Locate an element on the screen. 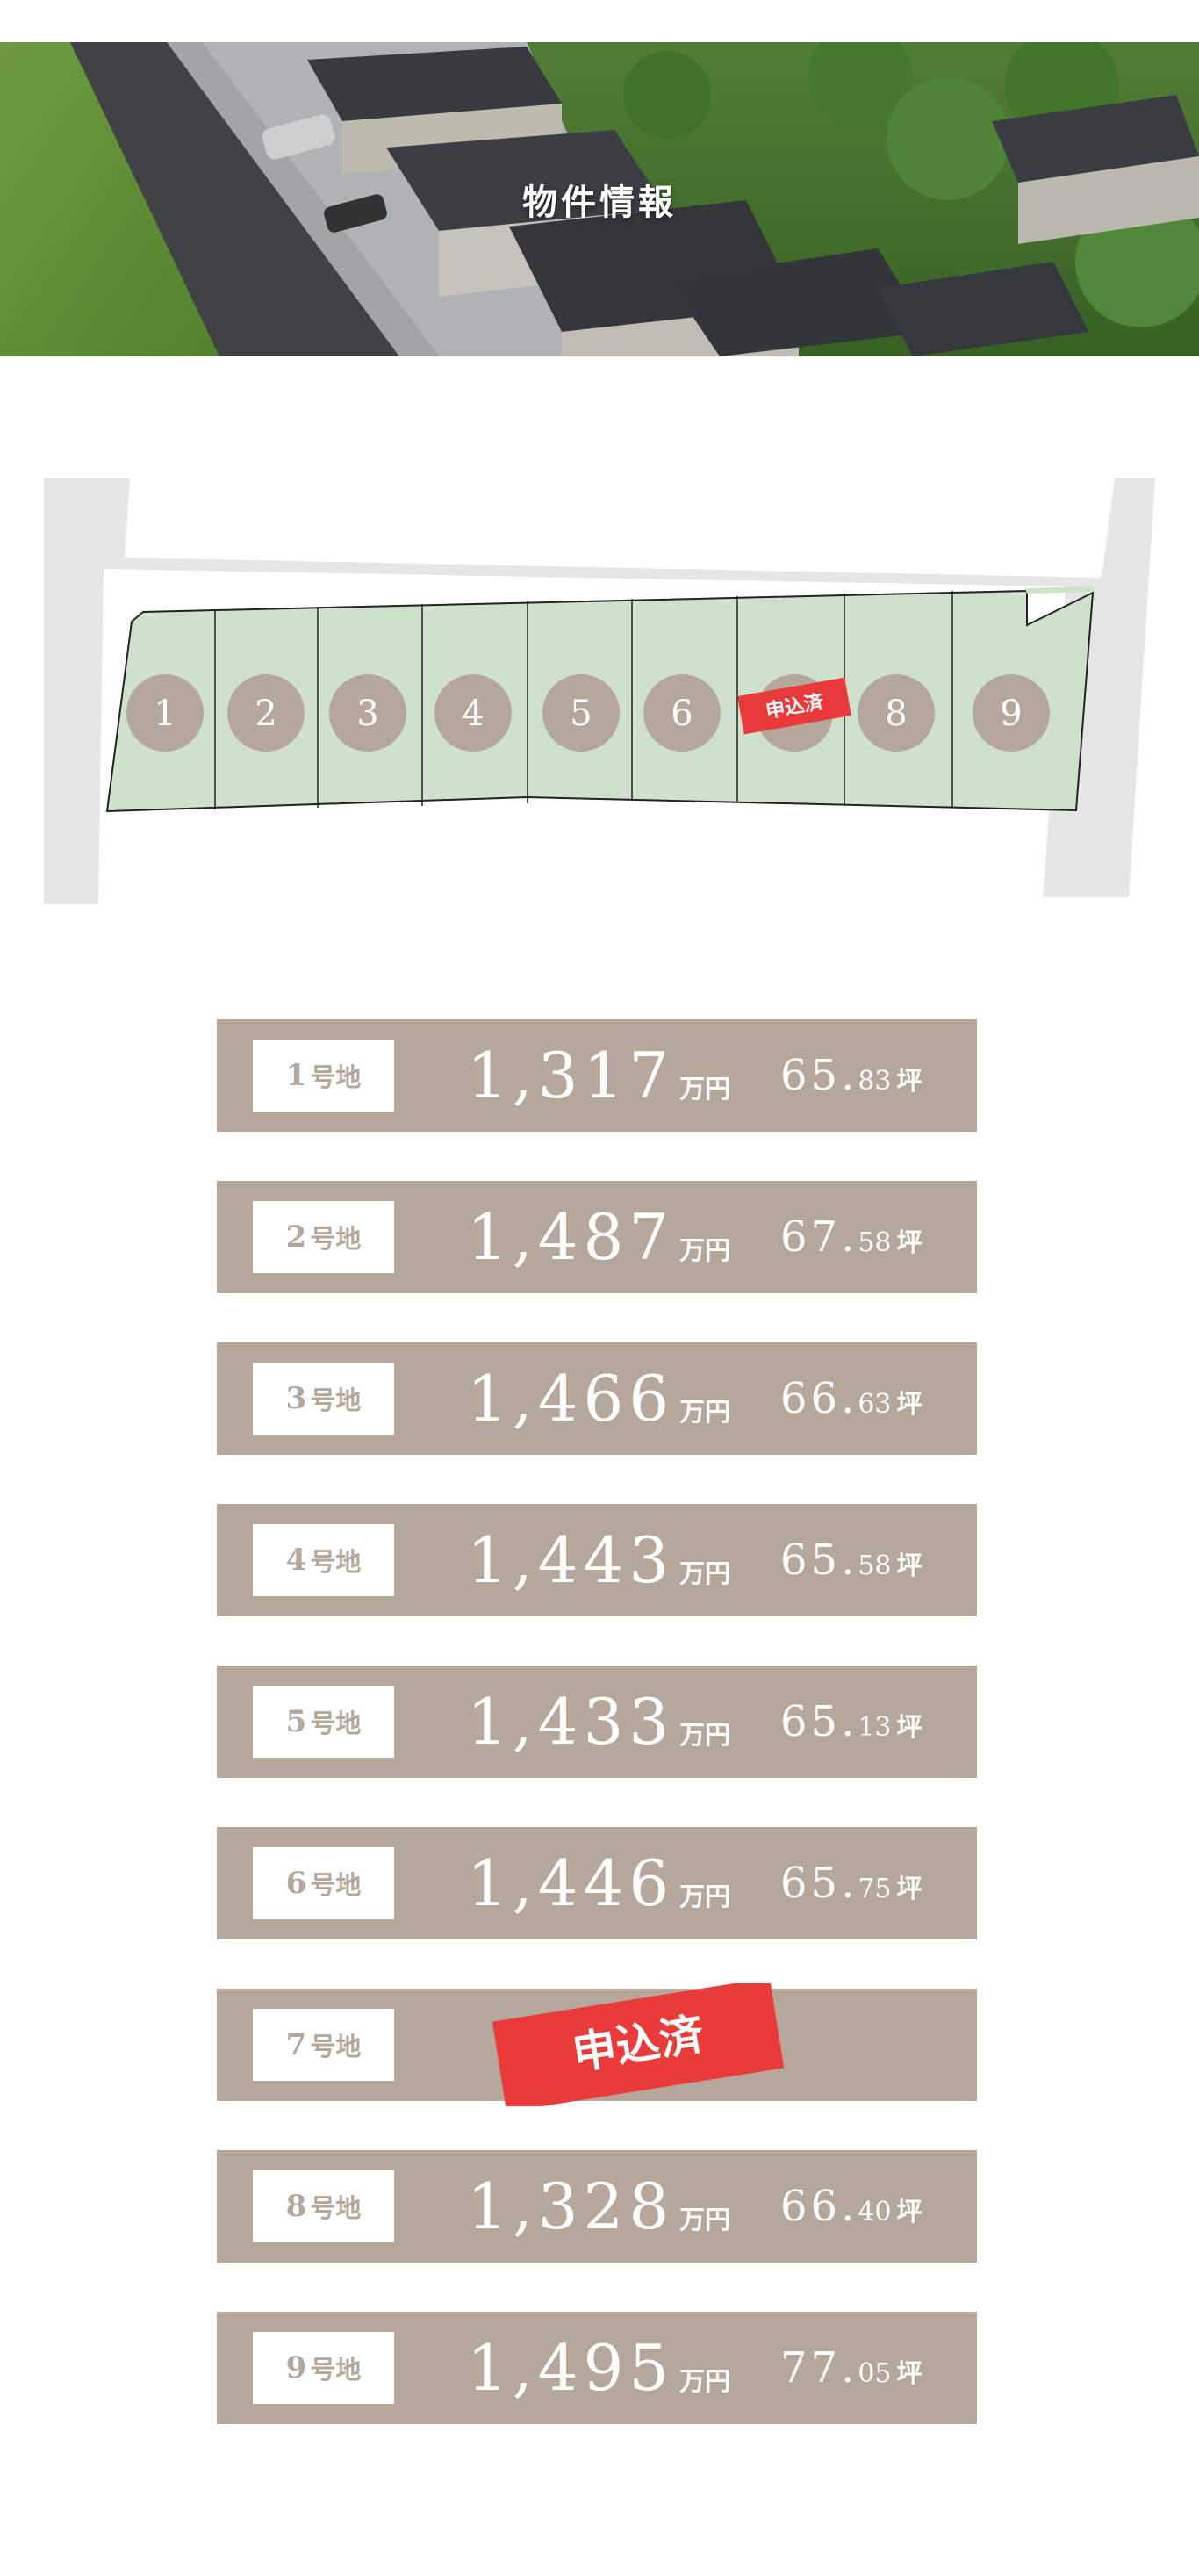 The height and width of the screenshot is (2576, 1199). lot-area: 65. 58 坪 is located at coordinates (851, 1560).